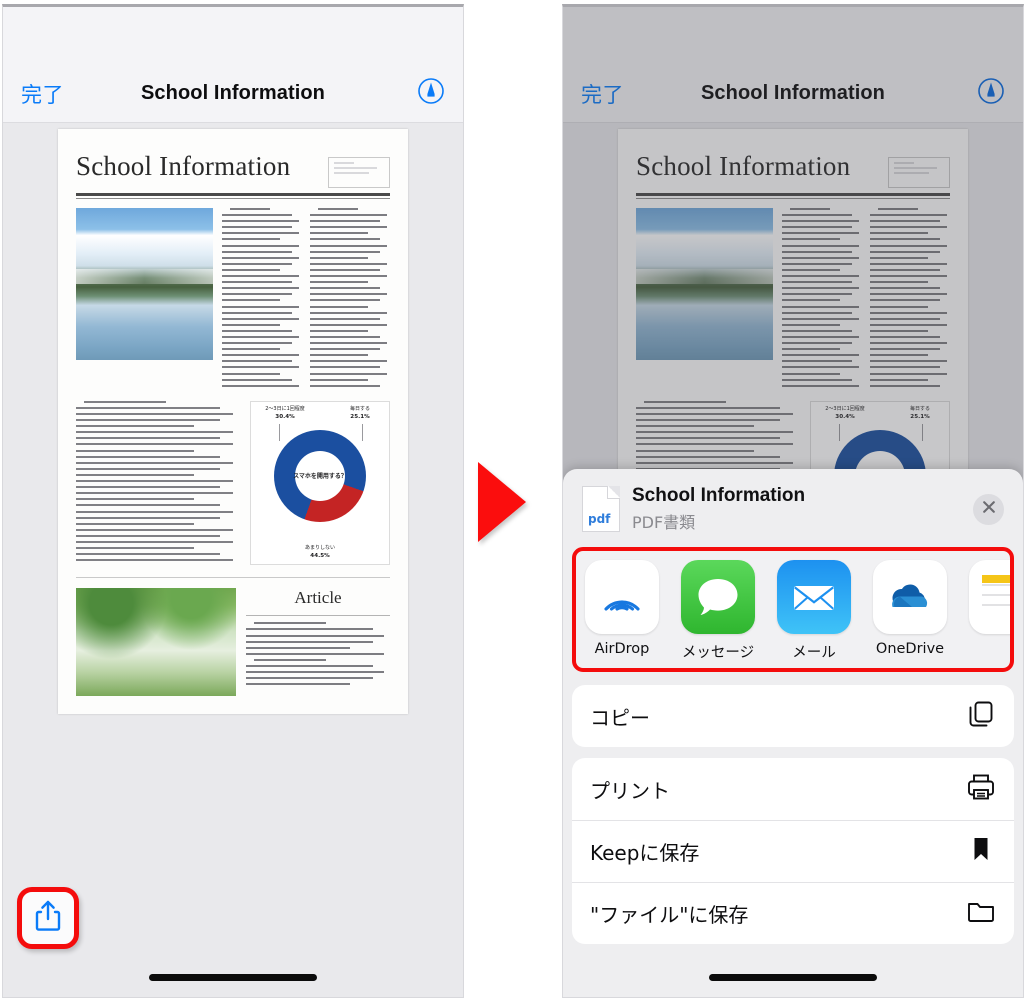  I want to click on close-icon, so click(989, 509).